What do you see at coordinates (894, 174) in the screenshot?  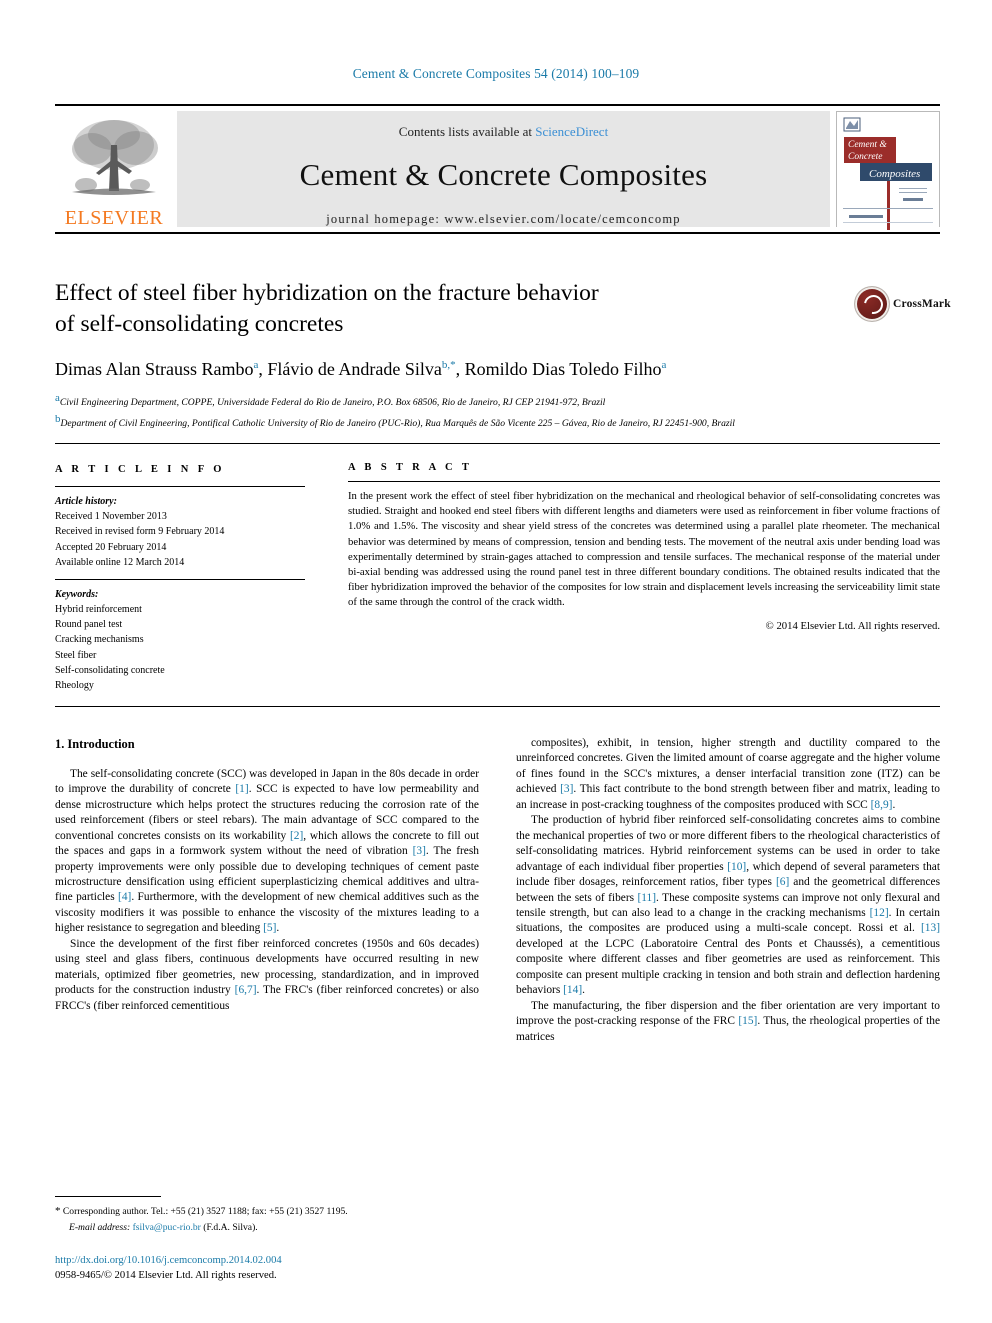 I see `svg-text: Composites` at bounding box center [894, 174].